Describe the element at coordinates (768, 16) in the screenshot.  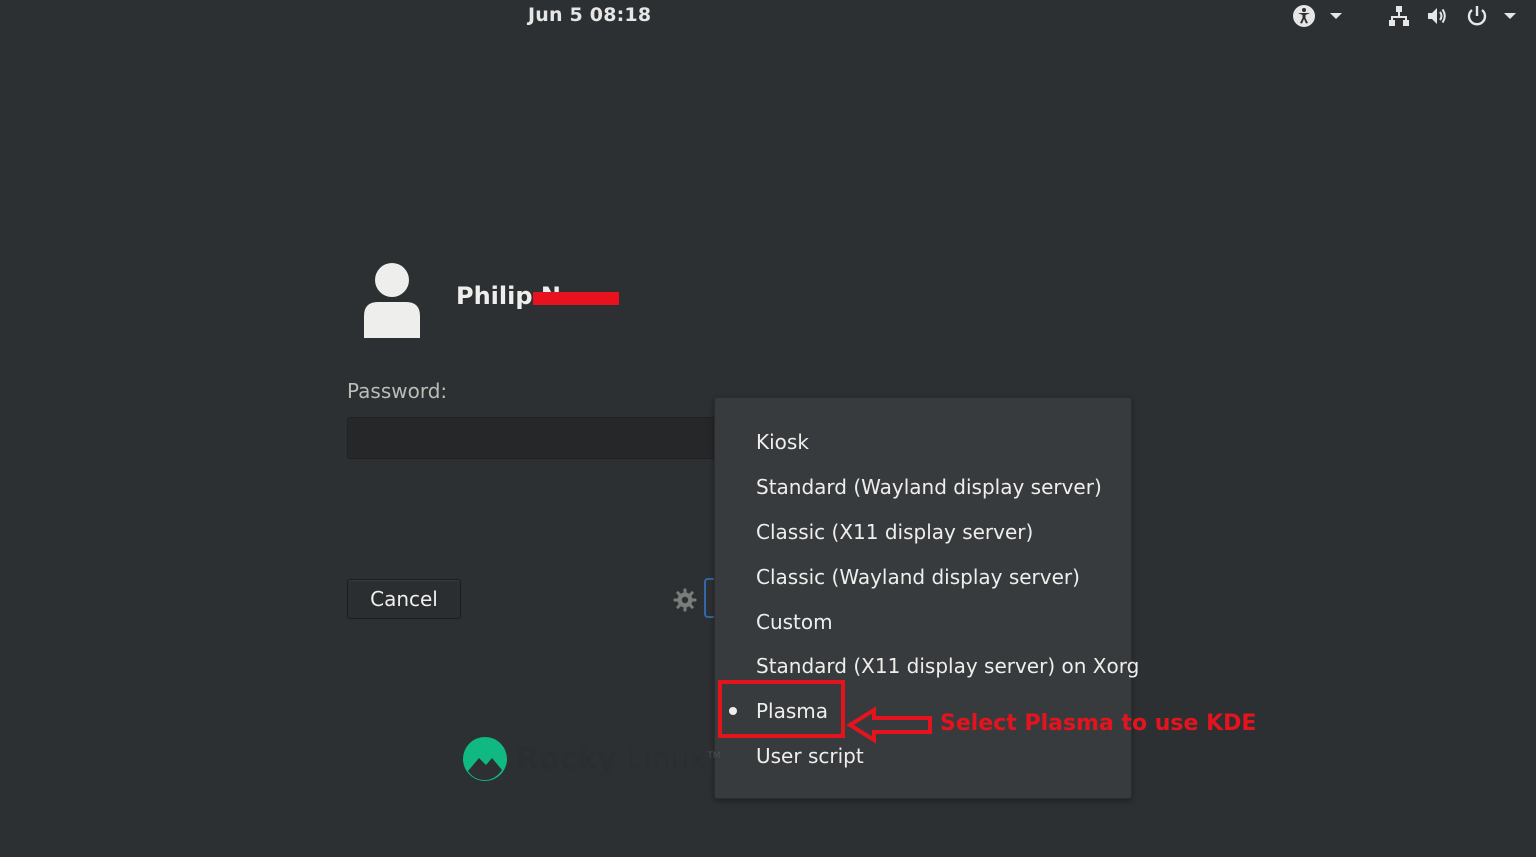
I see `top-bar: Jun 5 08:18` at that location.